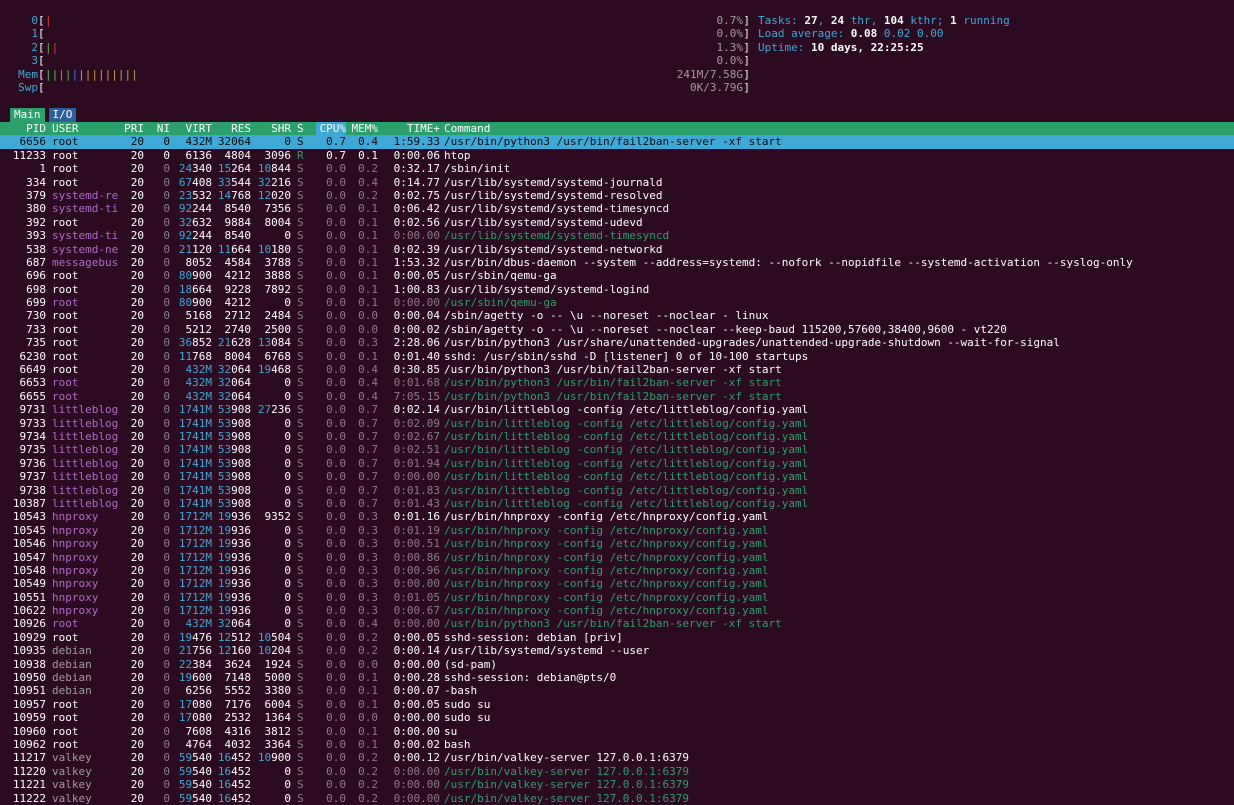 Image resolution: width=1234 pixels, height=805 pixels. I want to click on cell-time: 0:00.02, so click(416, 744).